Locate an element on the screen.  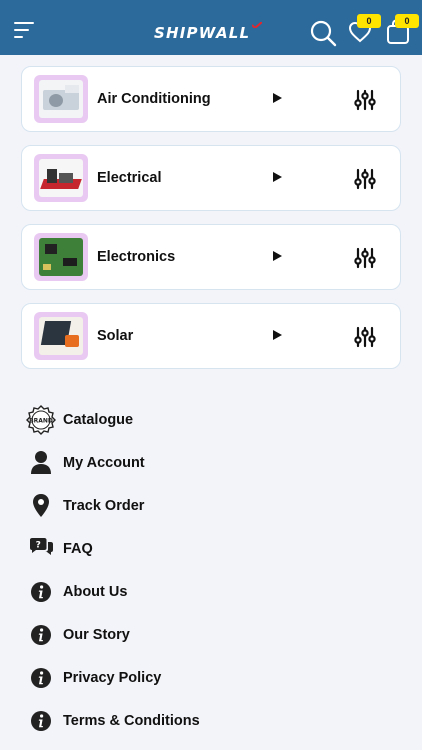
menu-item-label: Catalogue is located at coordinates (98, 420).